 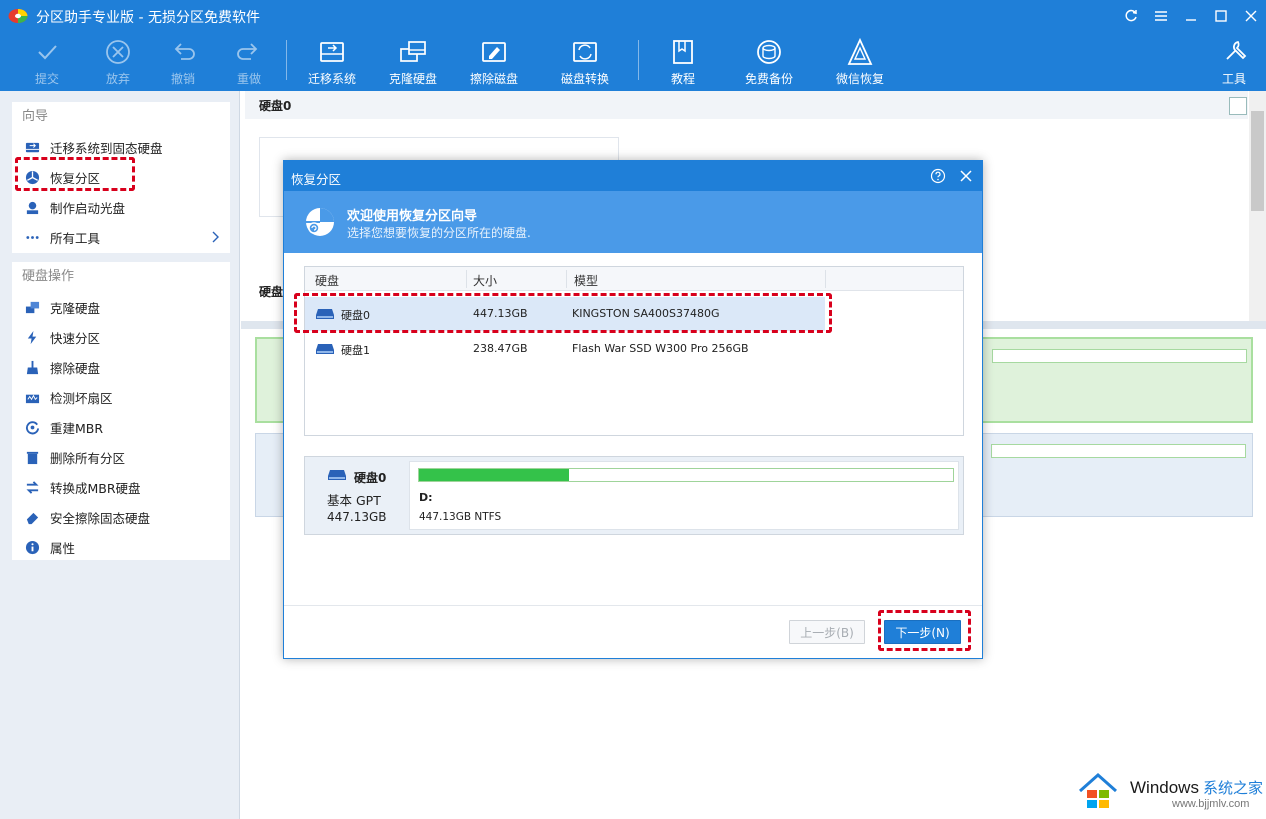 I want to click on sidebar-item-delete-all: 删除所有分区, so click(x=121, y=457).